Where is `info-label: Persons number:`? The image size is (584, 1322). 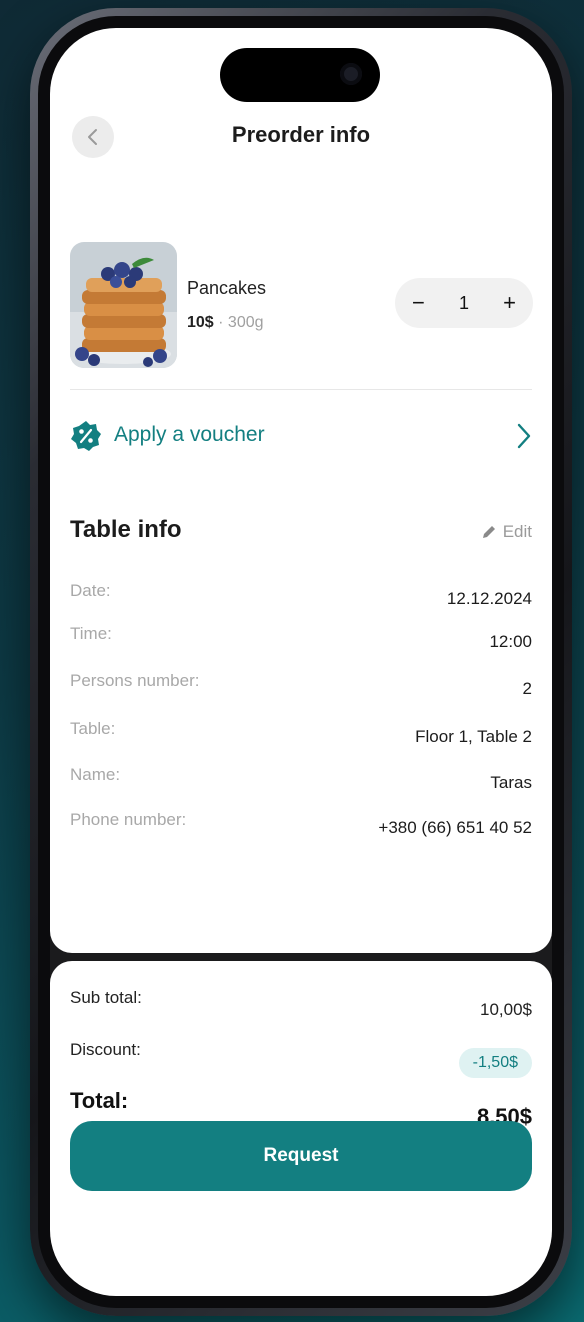
info-label: Persons number: is located at coordinates (135, 680).